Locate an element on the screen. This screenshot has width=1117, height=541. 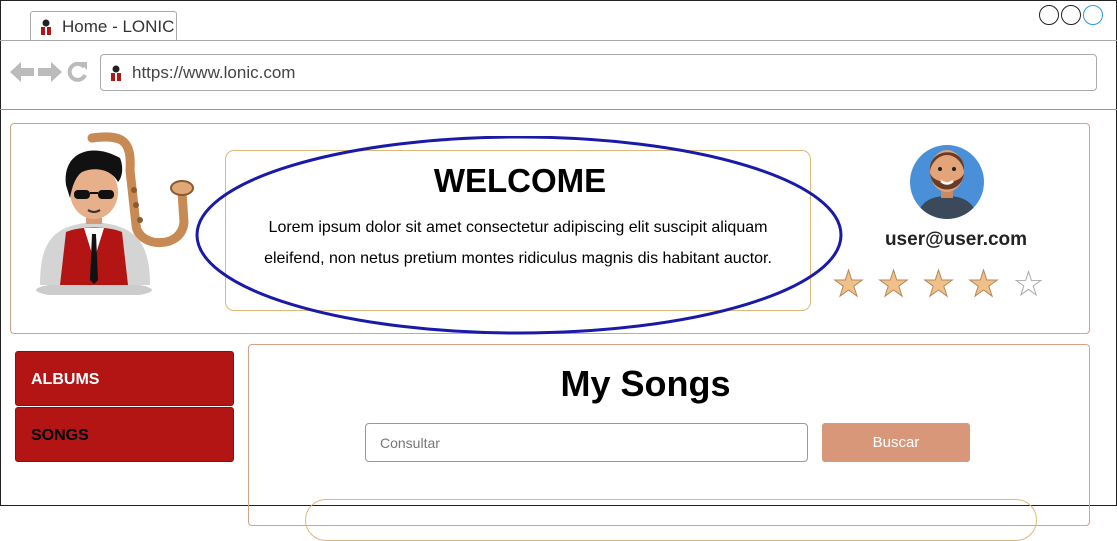
chrome-divider is located at coordinates (558, 109).